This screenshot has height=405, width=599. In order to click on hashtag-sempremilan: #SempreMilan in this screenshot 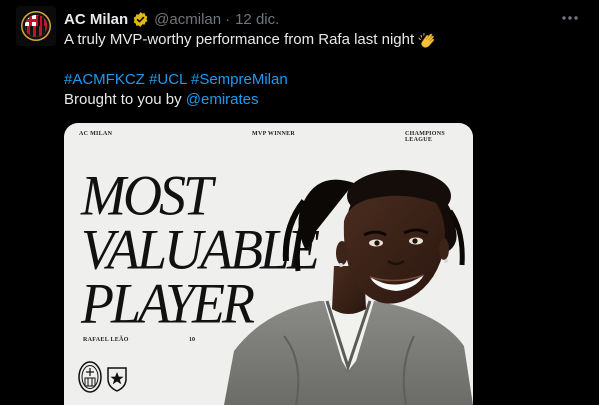, I will do `click(239, 79)`.